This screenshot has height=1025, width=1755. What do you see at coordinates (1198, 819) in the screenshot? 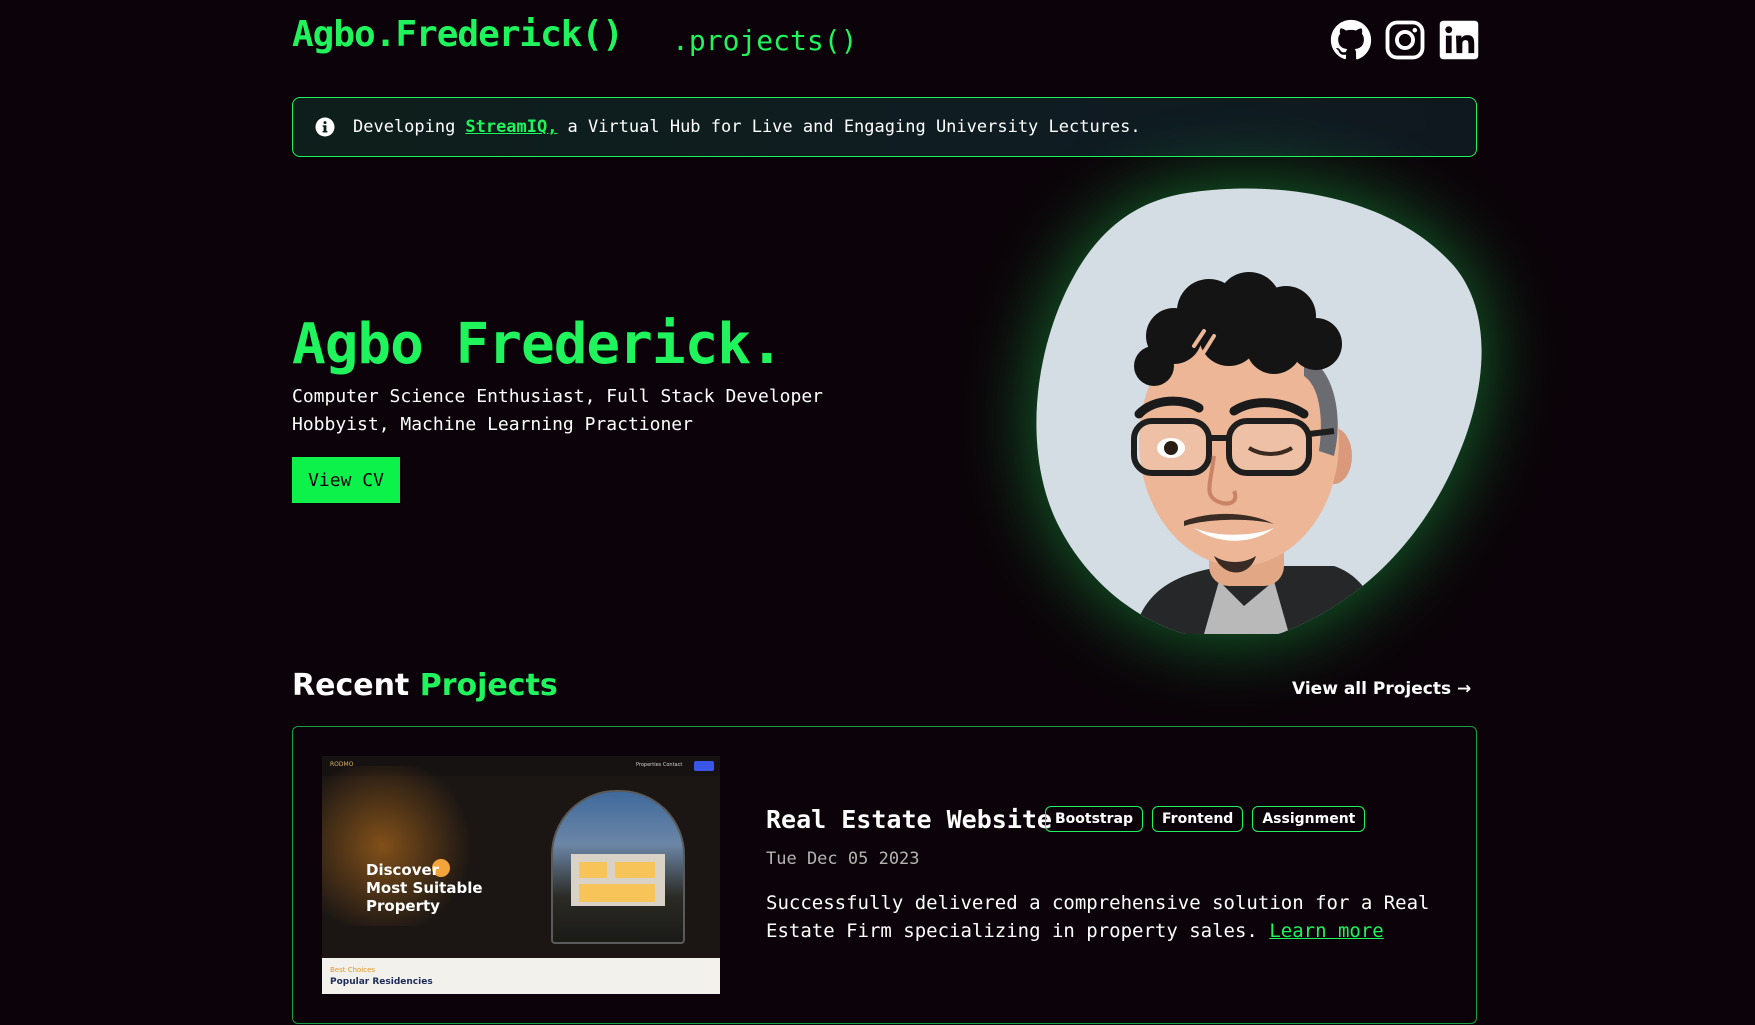
I see `tag-frontend: Frontend` at bounding box center [1198, 819].